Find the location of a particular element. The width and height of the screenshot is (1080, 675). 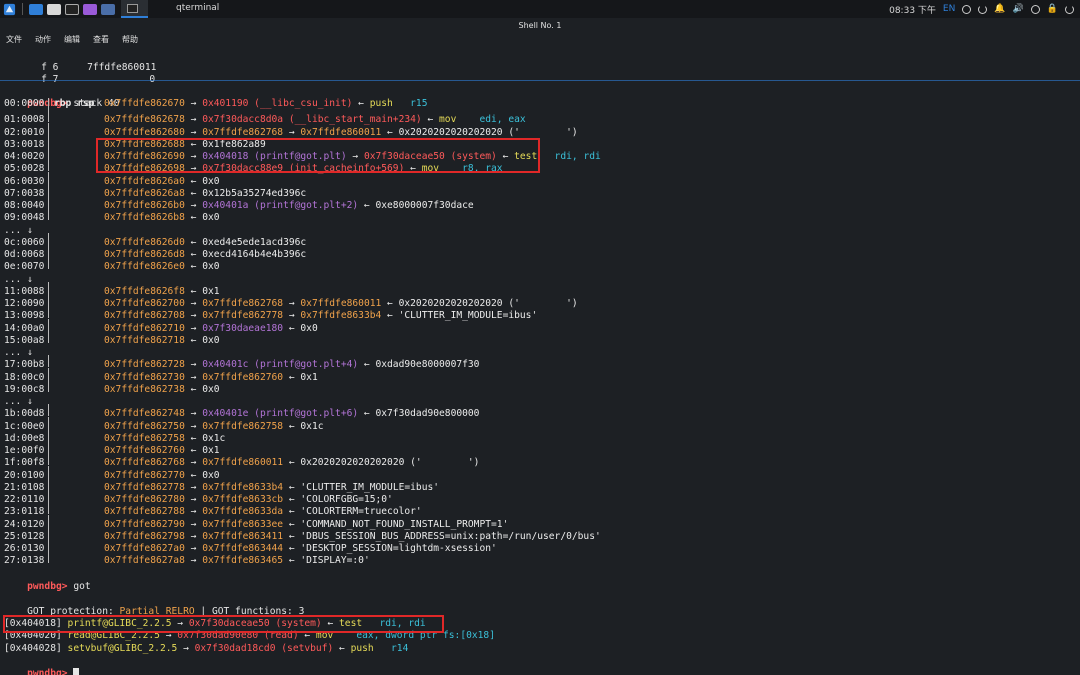

stack-value-segment: rdi, rdi is located at coordinates (569, 156).